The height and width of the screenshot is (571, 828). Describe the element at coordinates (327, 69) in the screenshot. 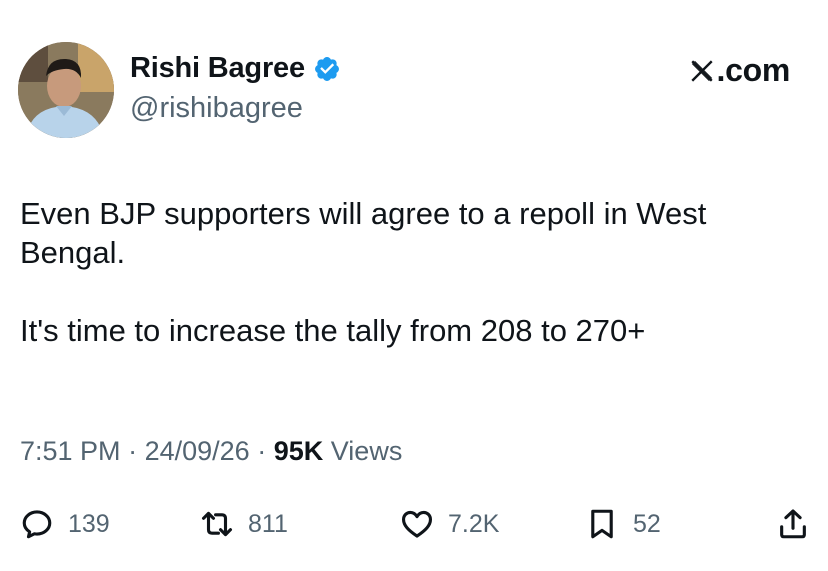

I see `verified-badge-icon` at that location.